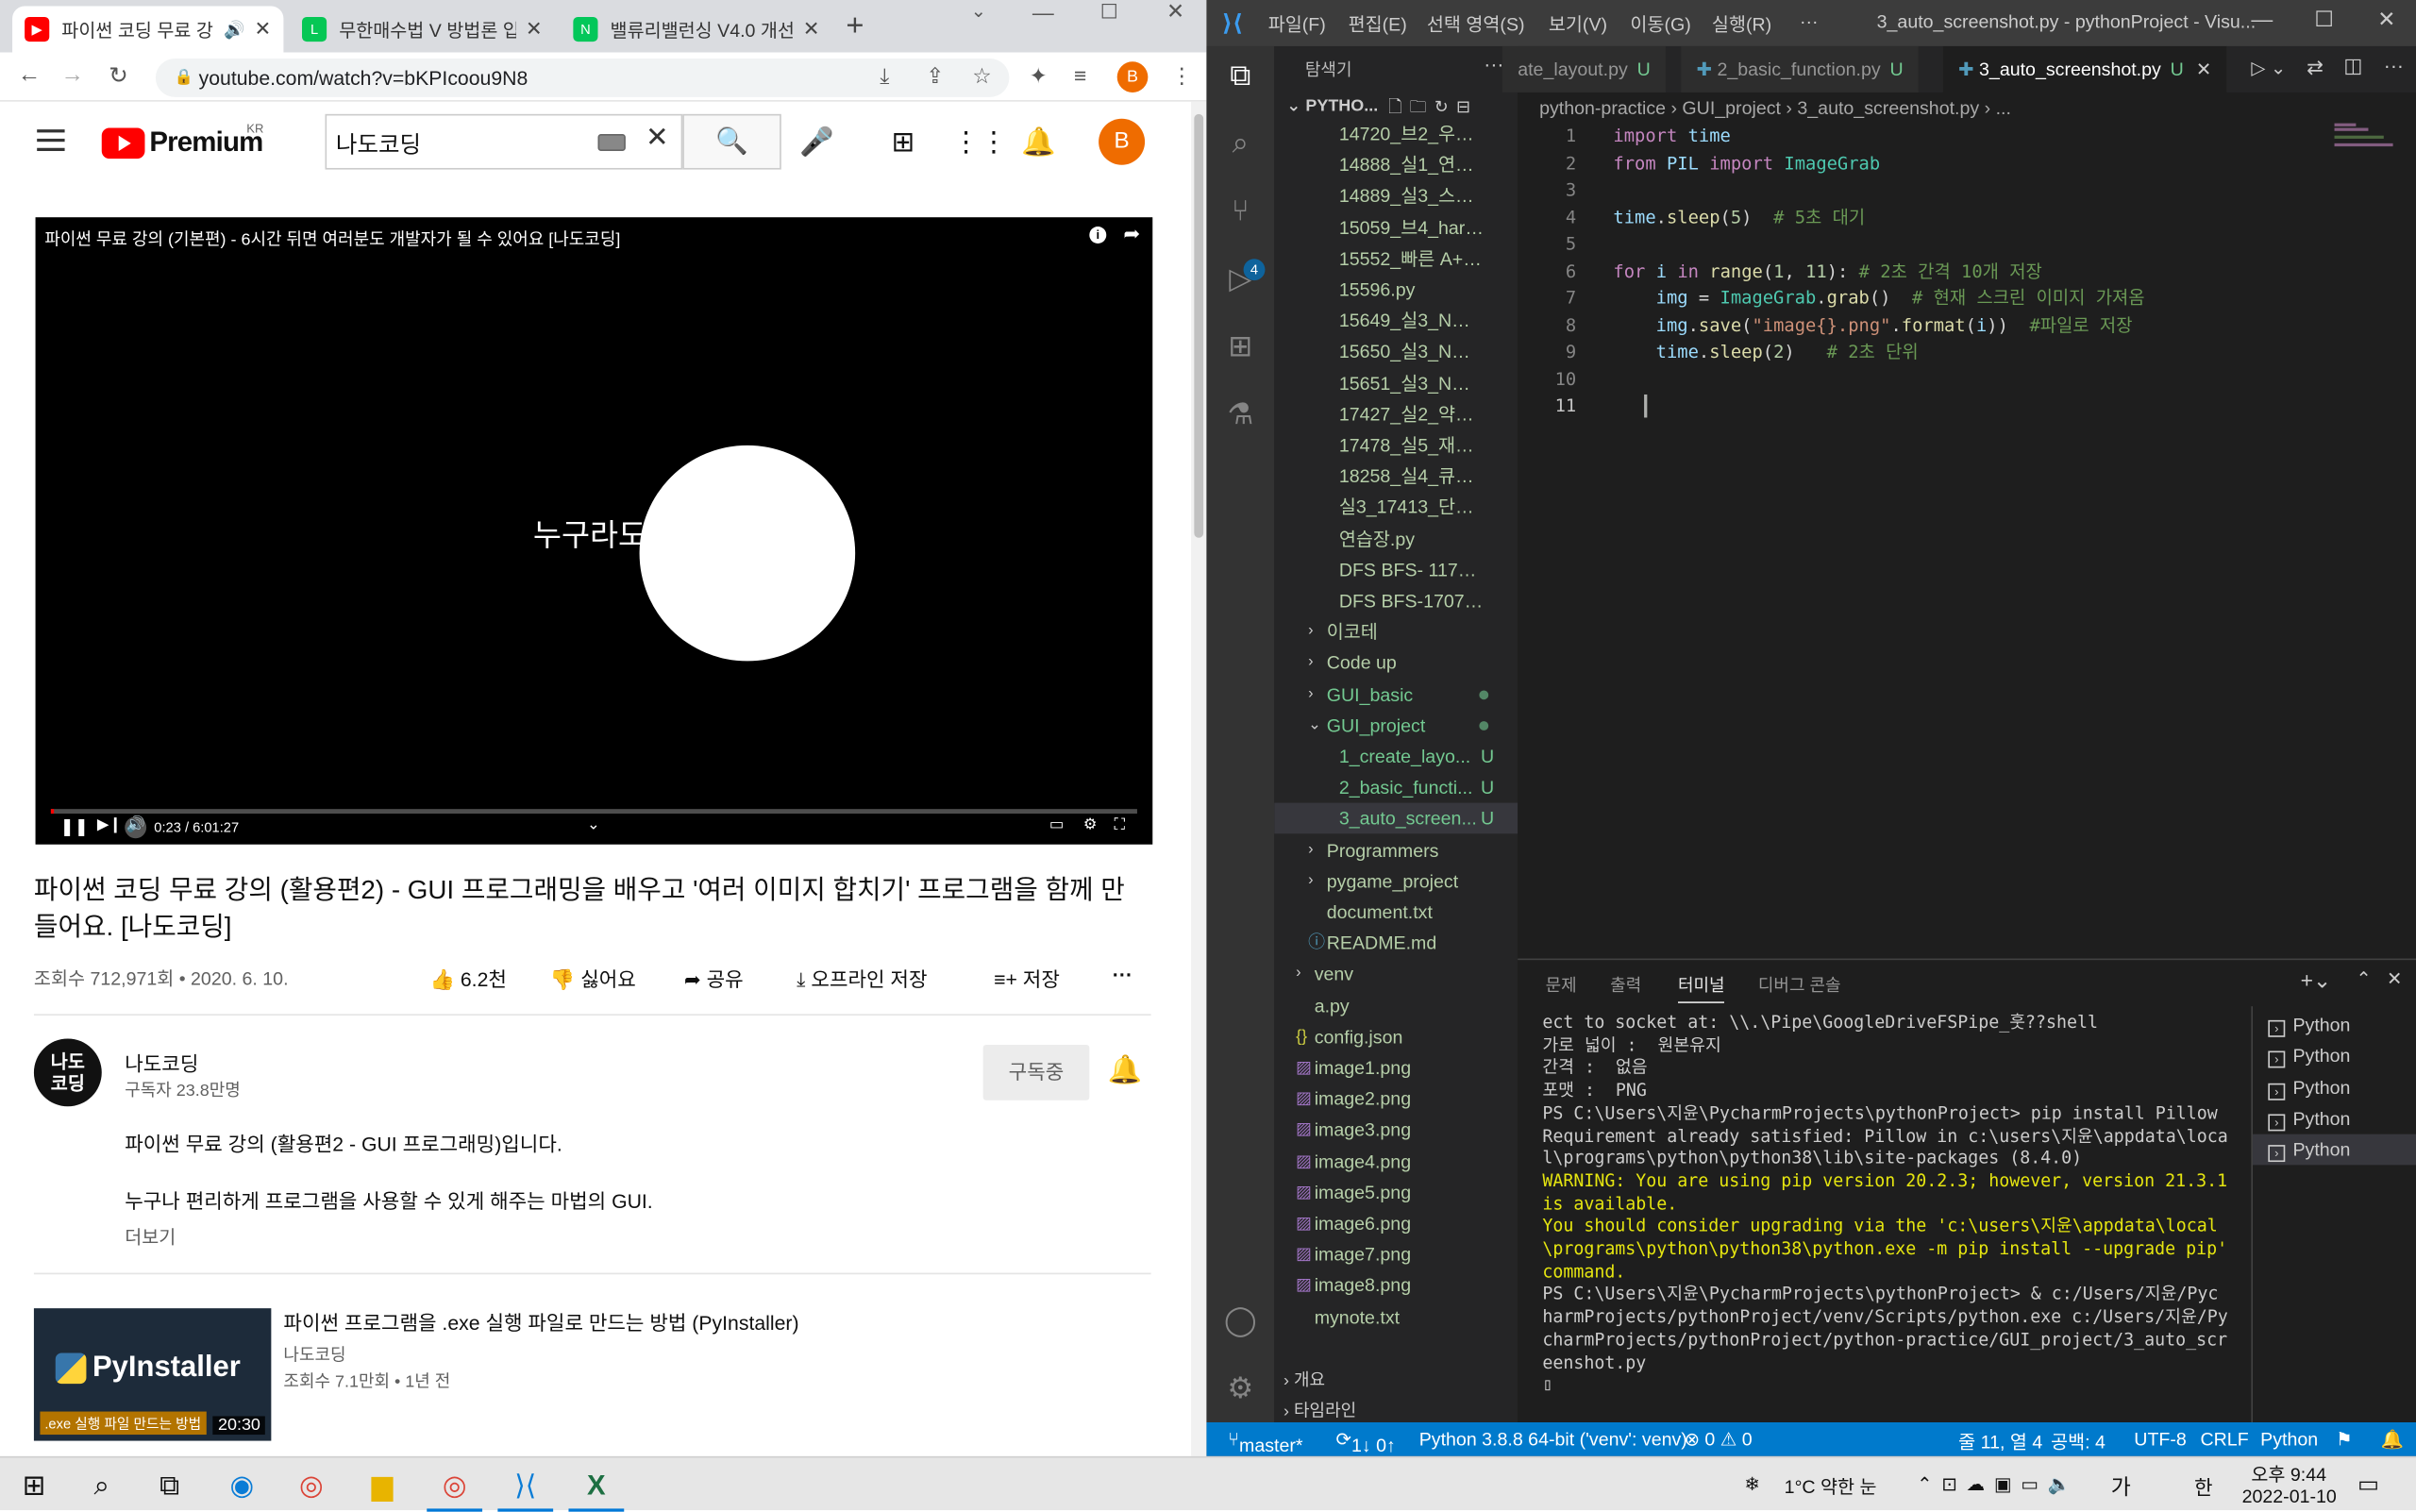  Describe the element at coordinates (1320, 1410) in the screenshot. I see `timeline-section: › 타임라인` at that location.